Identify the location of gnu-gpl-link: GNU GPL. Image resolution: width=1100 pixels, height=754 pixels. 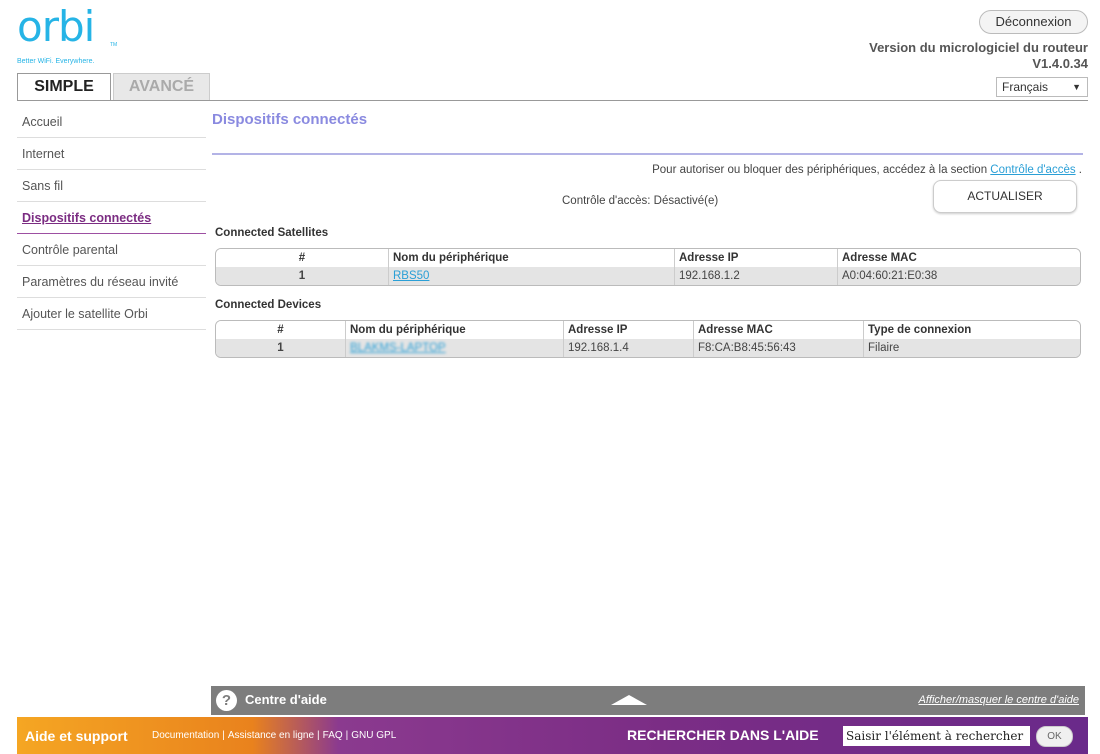
(373, 735).